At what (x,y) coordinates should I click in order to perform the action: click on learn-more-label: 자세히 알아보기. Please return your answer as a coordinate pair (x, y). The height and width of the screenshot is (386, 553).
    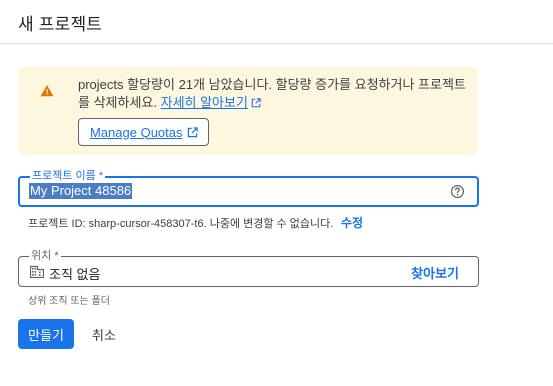
    Looking at the image, I should click on (204, 102).